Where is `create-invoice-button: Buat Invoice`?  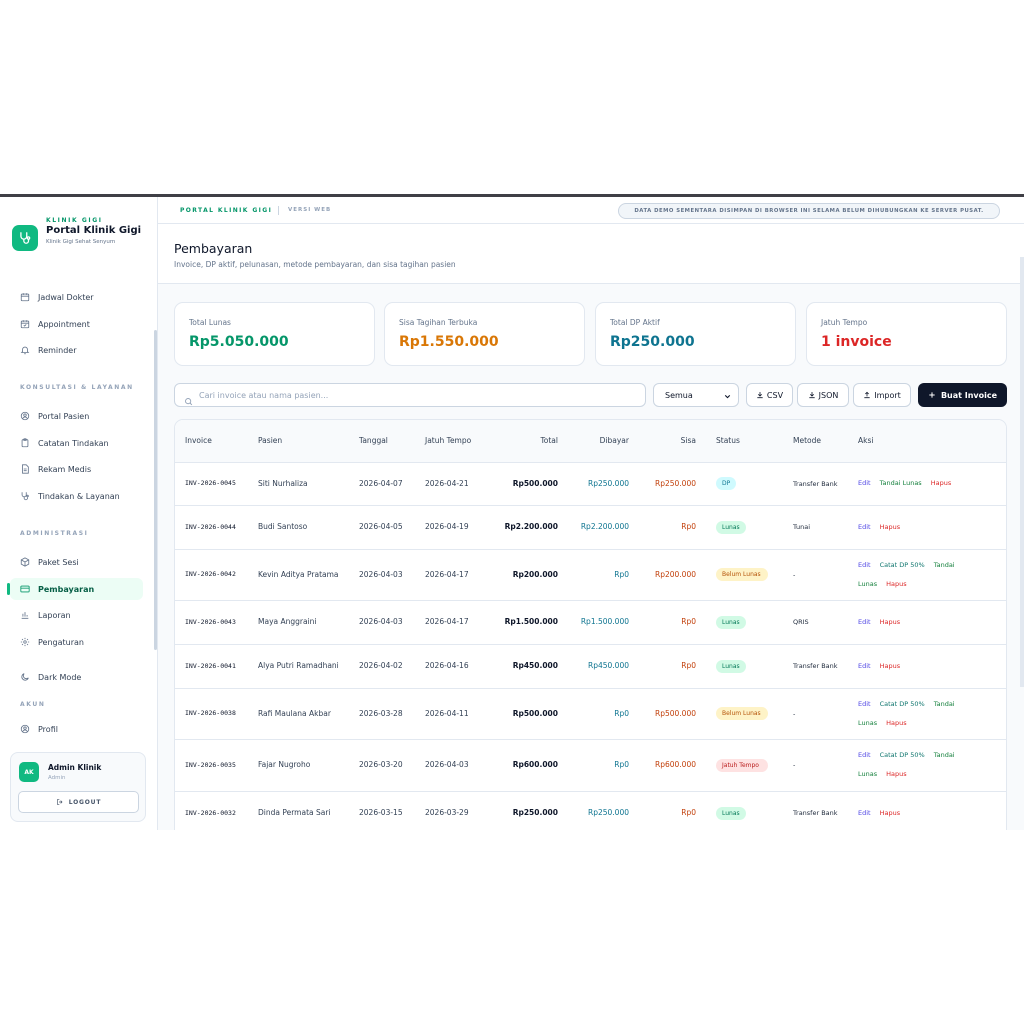
create-invoice-button: Buat Invoice is located at coordinates (962, 395).